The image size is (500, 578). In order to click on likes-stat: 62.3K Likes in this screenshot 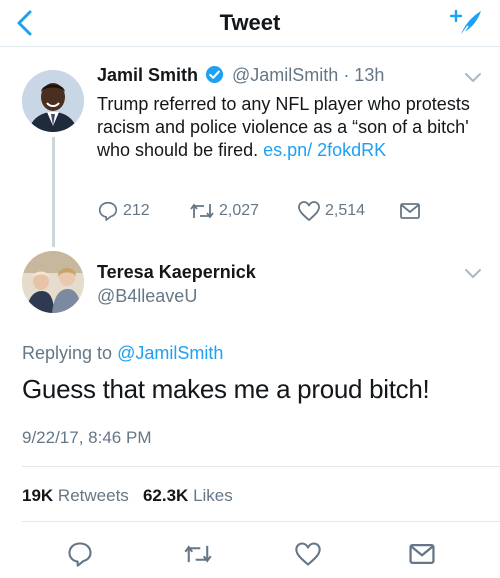, I will do `click(188, 495)`.